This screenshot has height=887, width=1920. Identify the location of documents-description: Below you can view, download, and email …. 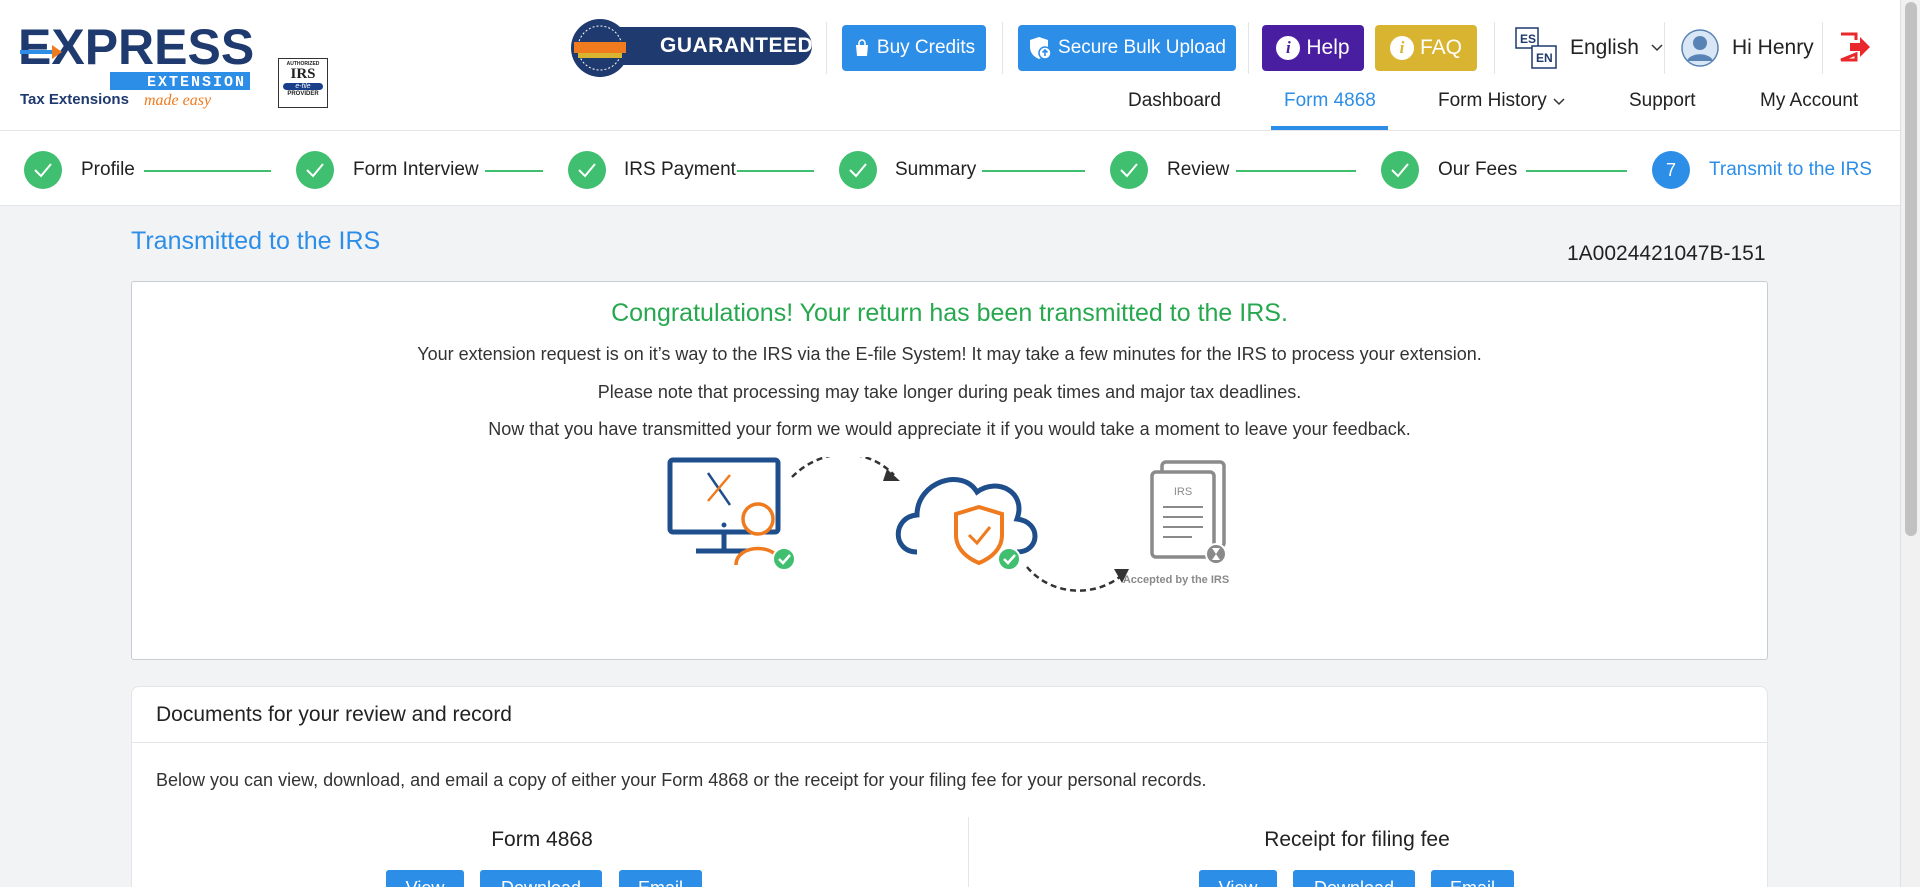
(681, 780).